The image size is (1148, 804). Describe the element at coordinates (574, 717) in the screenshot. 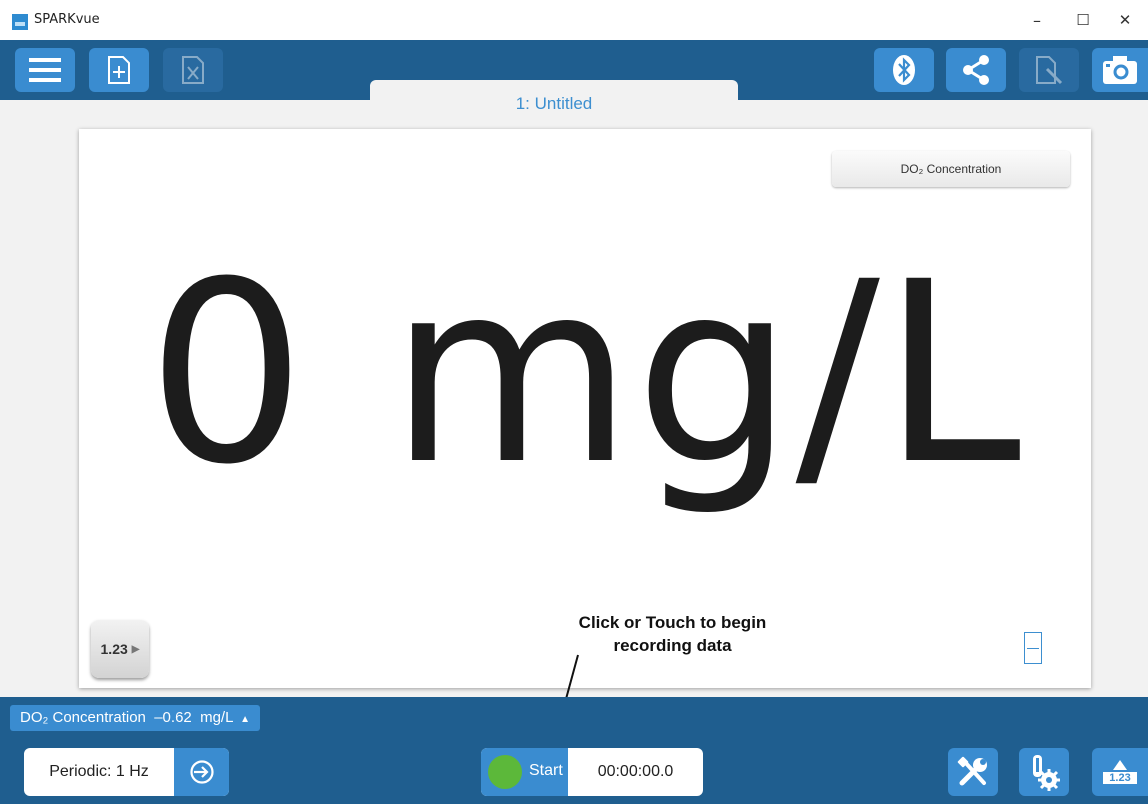

I see `sensor-status-bar: DO₂ Concentration –0.62 mg/L ▲` at that location.